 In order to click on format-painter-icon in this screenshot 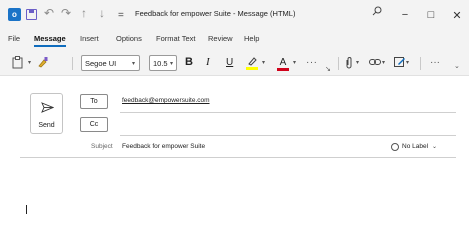, I will do `click(43, 62)`.